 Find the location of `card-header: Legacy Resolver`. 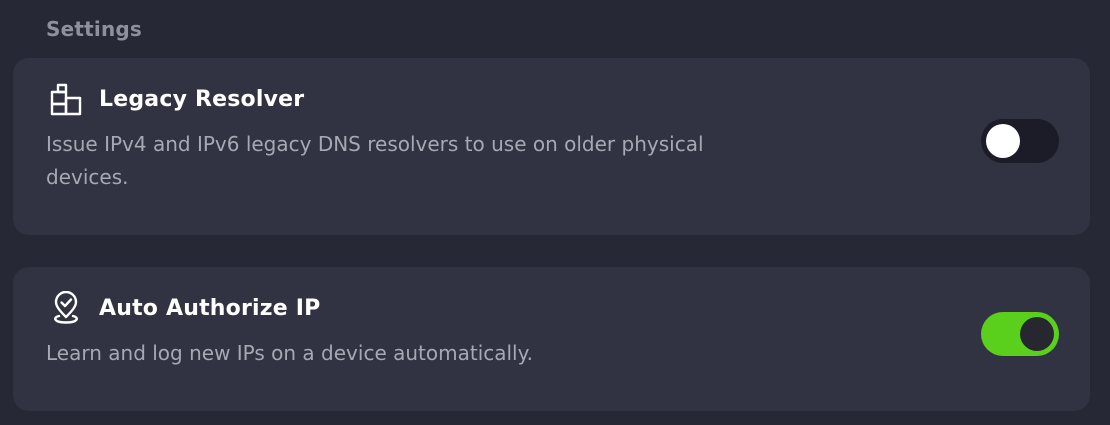

card-header: Legacy Resolver is located at coordinates (176, 99).